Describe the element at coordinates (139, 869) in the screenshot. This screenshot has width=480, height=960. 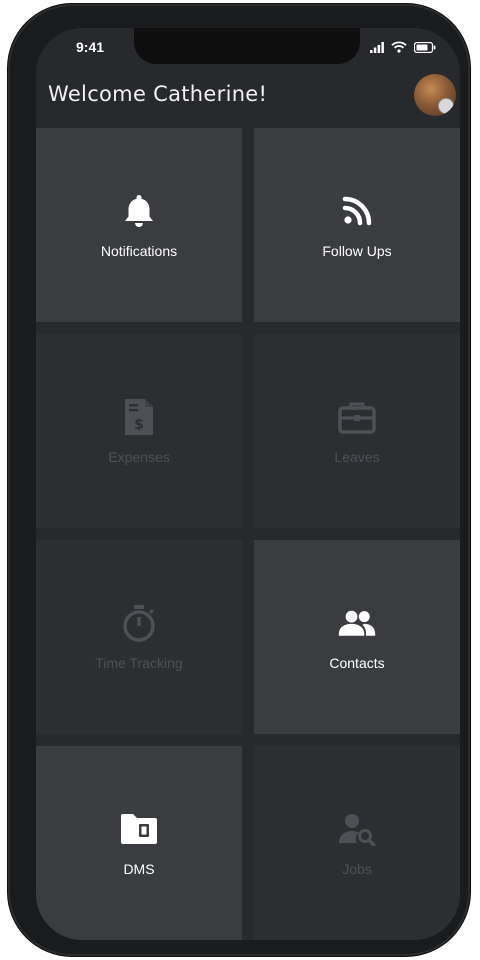
I see `tile-label: DMS` at that location.